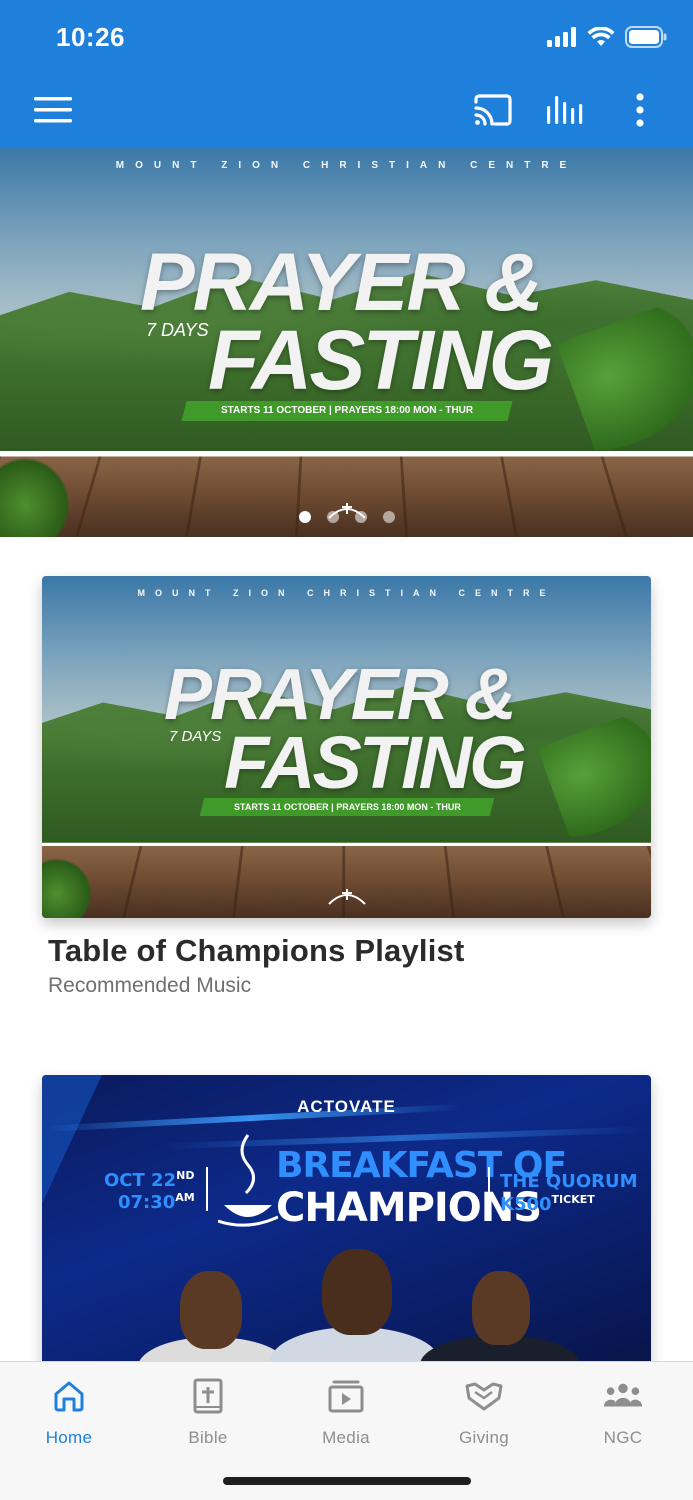 This screenshot has width=693, height=1500. I want to click on more-options-button, so click(640, 110).